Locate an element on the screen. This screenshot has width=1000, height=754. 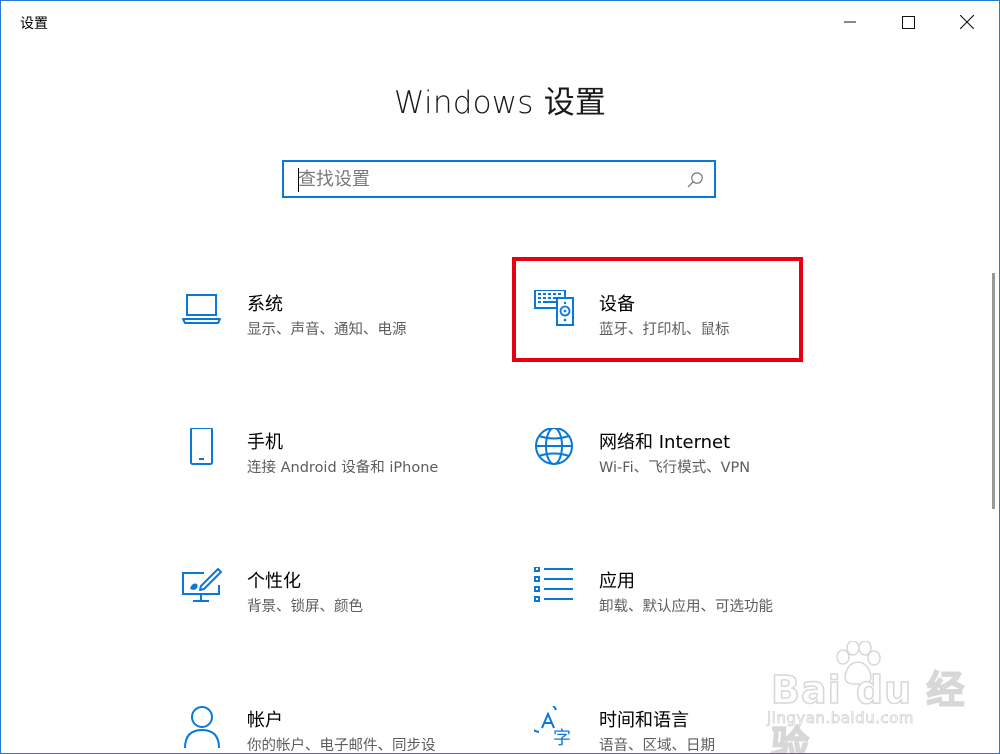
tile-description: Wi-Fi、飞行模式、VPN is located at coordinates (675, 468).